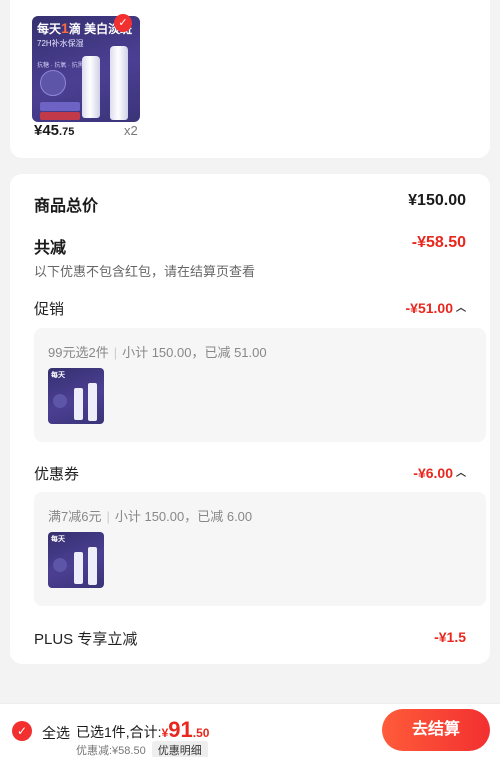  What do you see at coordinates (145, 271) in the screenshot?
I see `reduction-hint: 以下优惠不包含红包，请在结算页查看` at bounding box center [145, 271].